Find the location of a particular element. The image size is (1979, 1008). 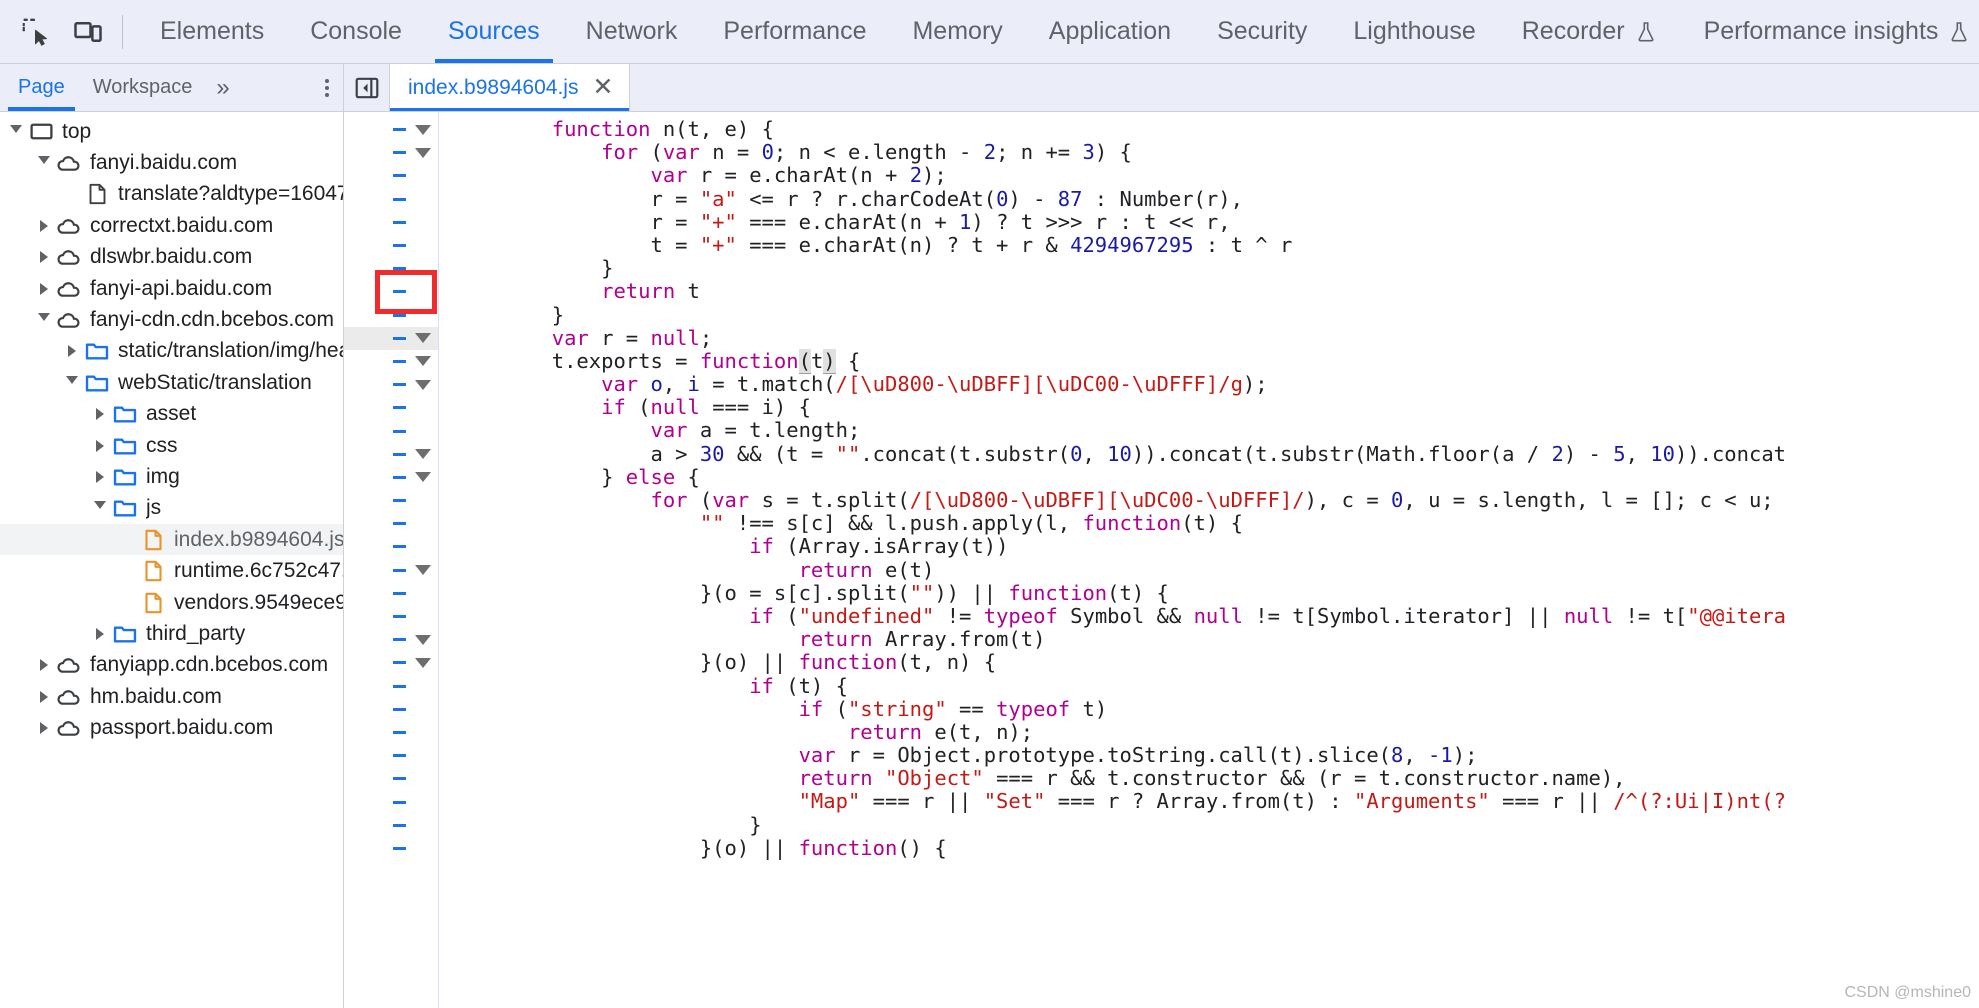

tab-elements: Elements is located at coordinates (212, 31).